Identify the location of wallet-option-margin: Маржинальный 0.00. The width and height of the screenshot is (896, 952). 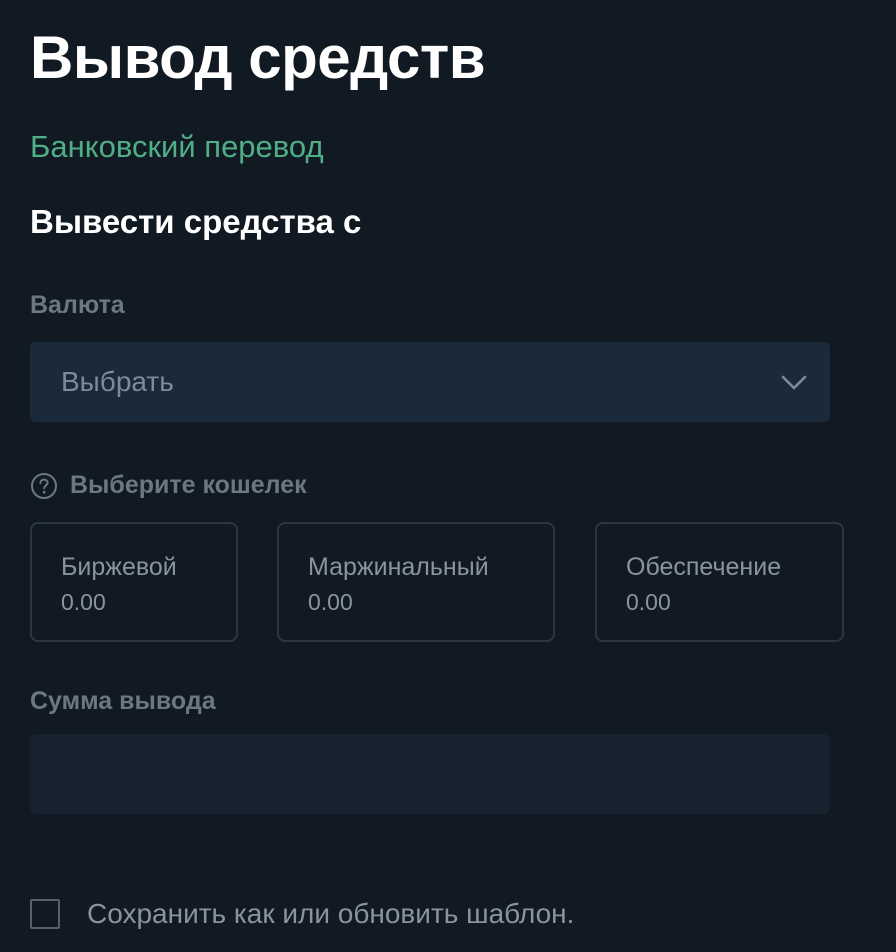
(416, 582).